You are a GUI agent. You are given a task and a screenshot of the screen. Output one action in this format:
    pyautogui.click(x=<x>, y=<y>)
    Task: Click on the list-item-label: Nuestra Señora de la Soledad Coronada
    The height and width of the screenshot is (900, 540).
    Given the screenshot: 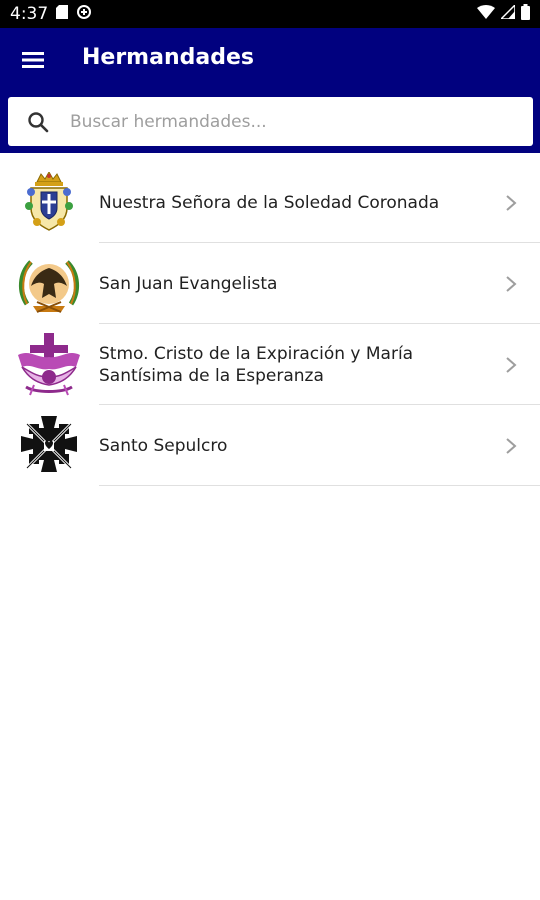 What is the action you would take?
    pyautogui.click(x=269, y=202)
    